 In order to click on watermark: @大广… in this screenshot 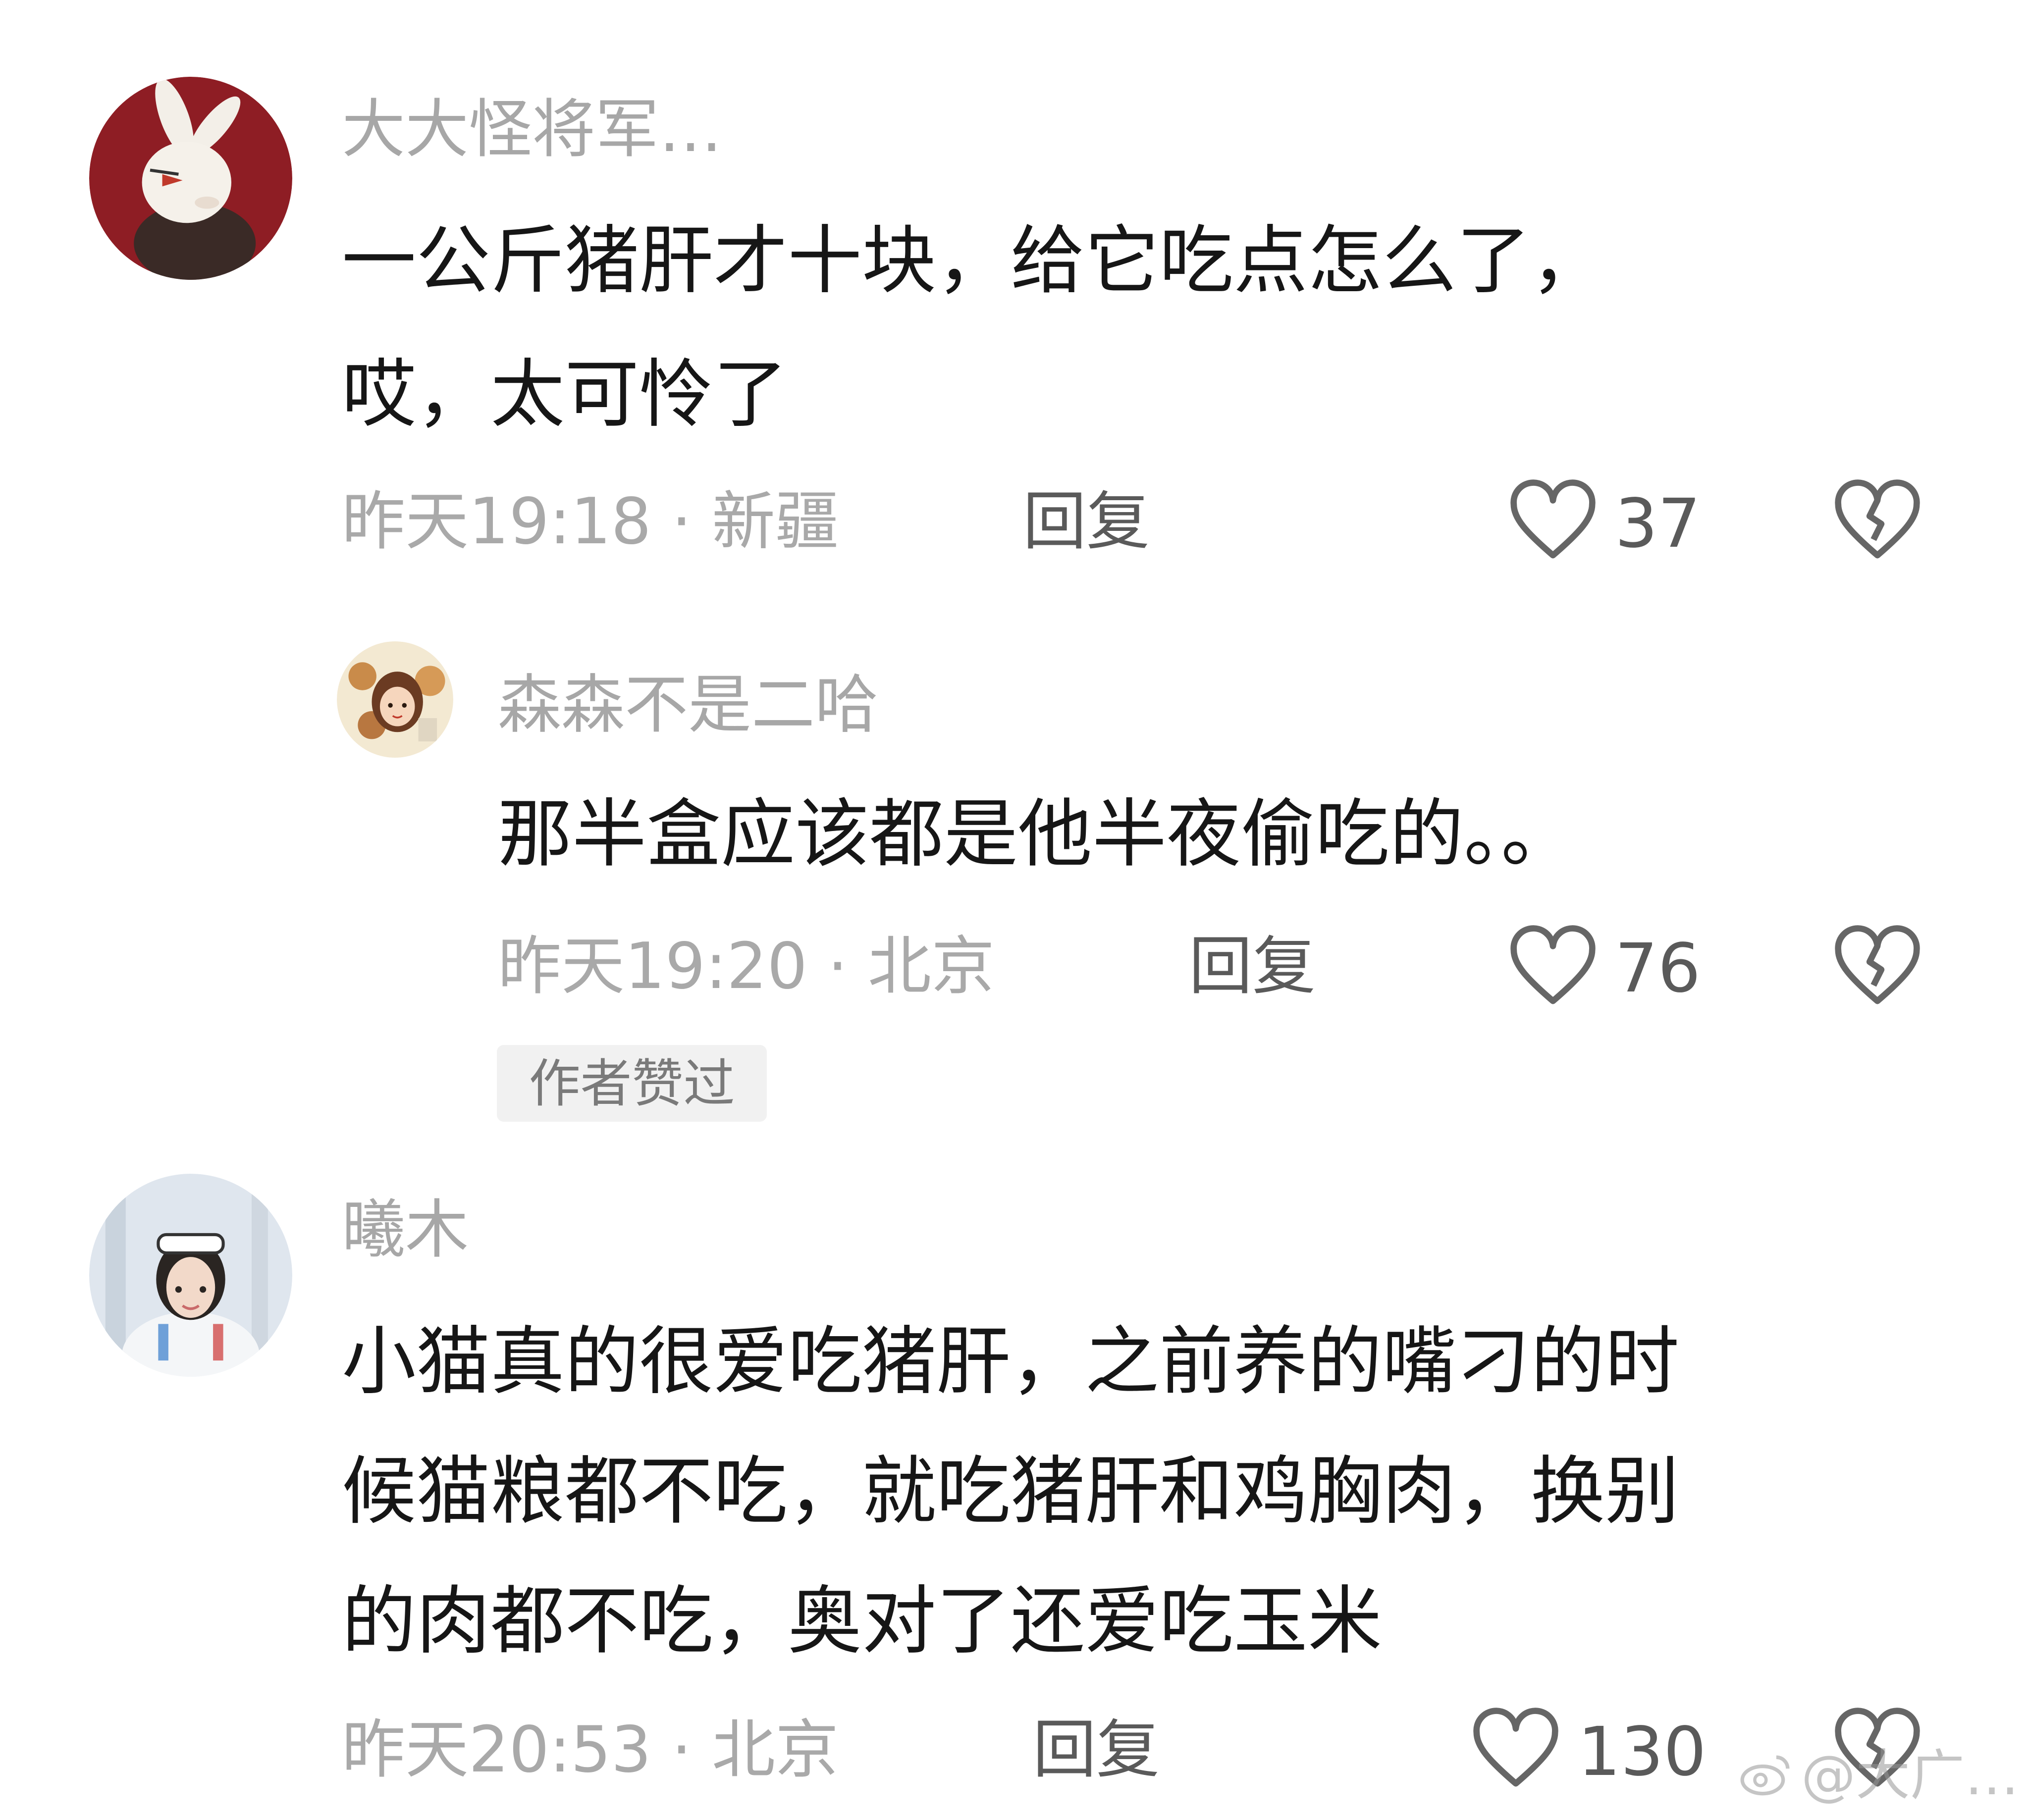, I will do `click(1878, 1775)`.